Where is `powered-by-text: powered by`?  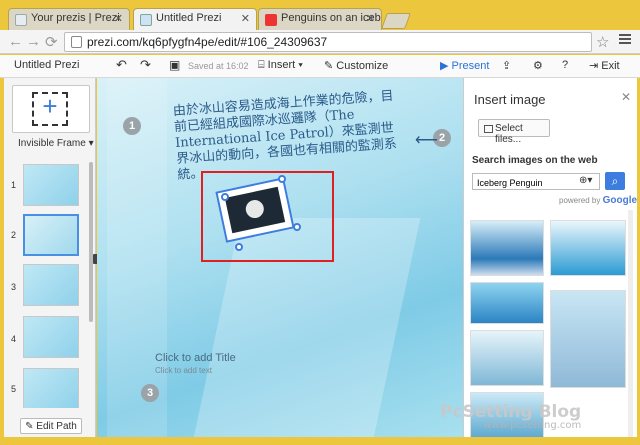 powered-by-text: powered by is located at coordinates (580, 200).